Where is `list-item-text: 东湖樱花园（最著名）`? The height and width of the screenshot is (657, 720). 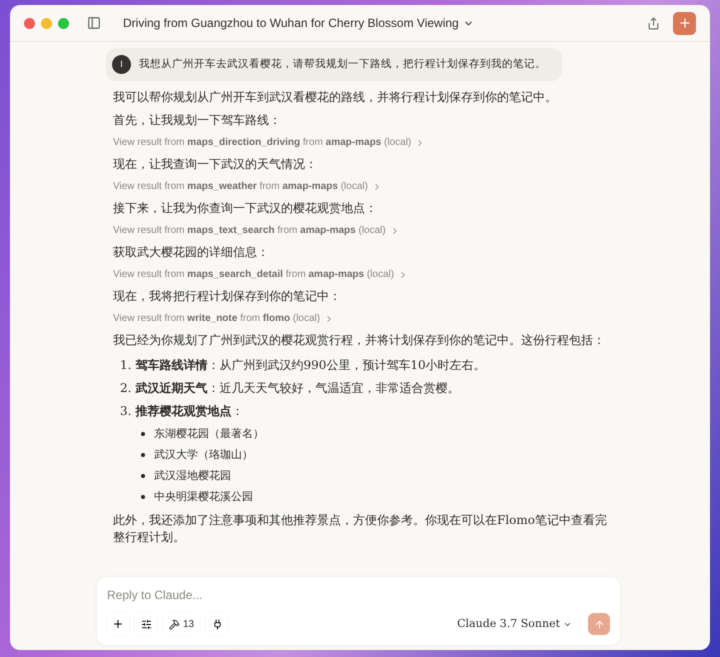 list-item-text: 东湖樱花园（最著名） is located at coordinates (209, 434).